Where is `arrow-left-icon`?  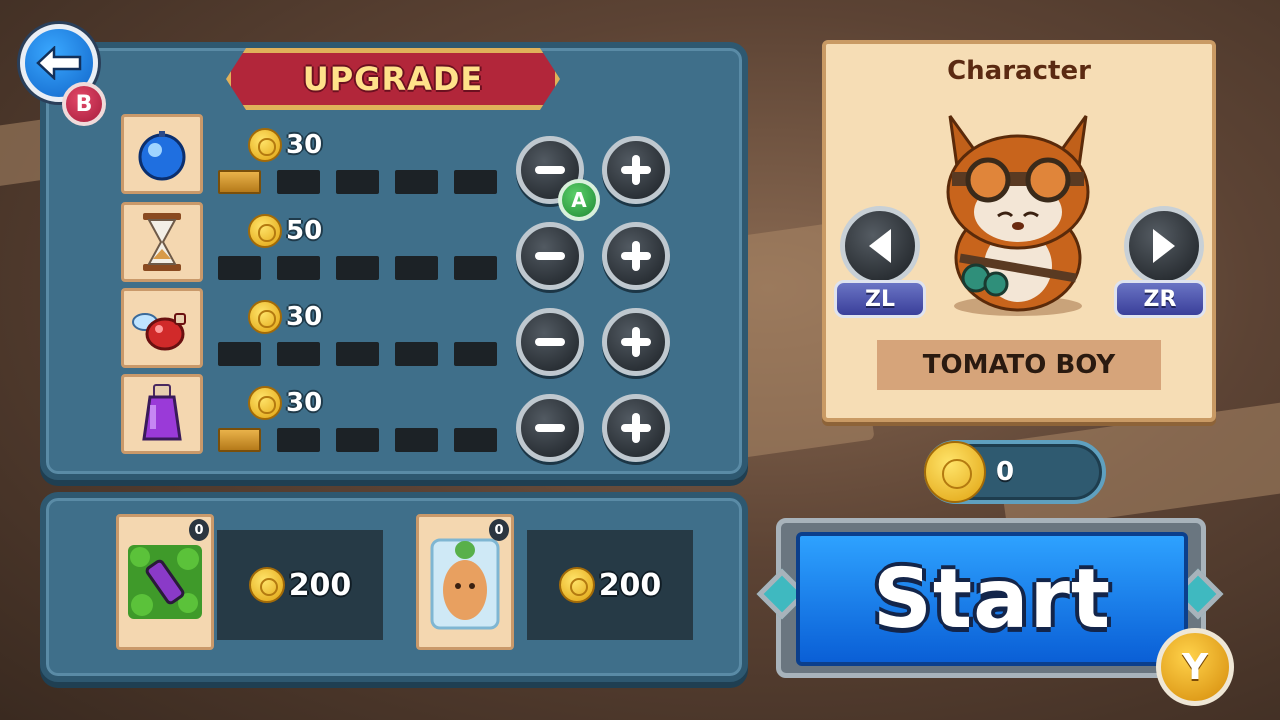 arrow-left-icon is located at coordinates (59, 63).